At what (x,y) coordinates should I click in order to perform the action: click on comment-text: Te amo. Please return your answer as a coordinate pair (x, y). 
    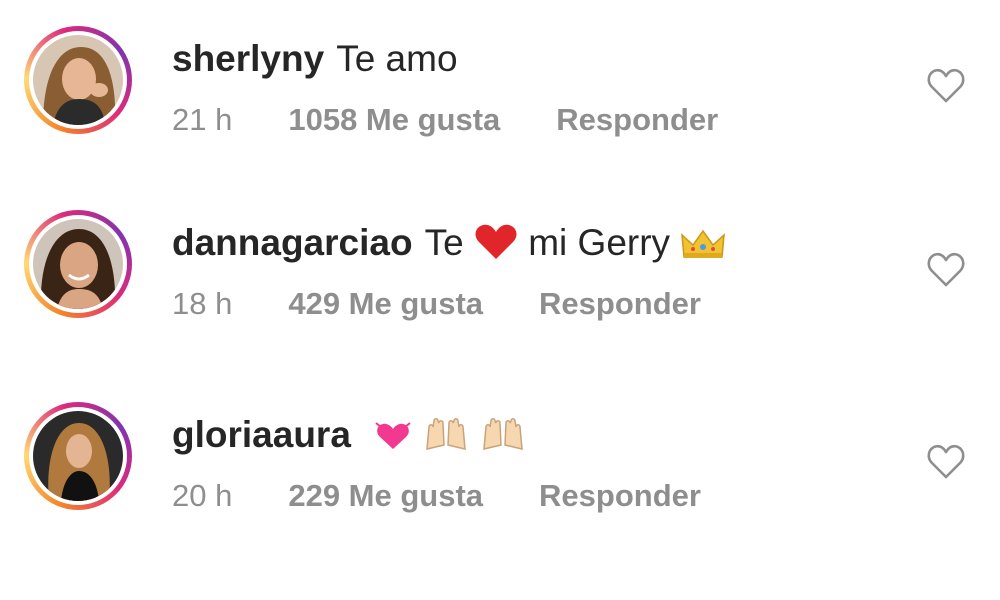
    Looking at the image, I should click on (397, 58).